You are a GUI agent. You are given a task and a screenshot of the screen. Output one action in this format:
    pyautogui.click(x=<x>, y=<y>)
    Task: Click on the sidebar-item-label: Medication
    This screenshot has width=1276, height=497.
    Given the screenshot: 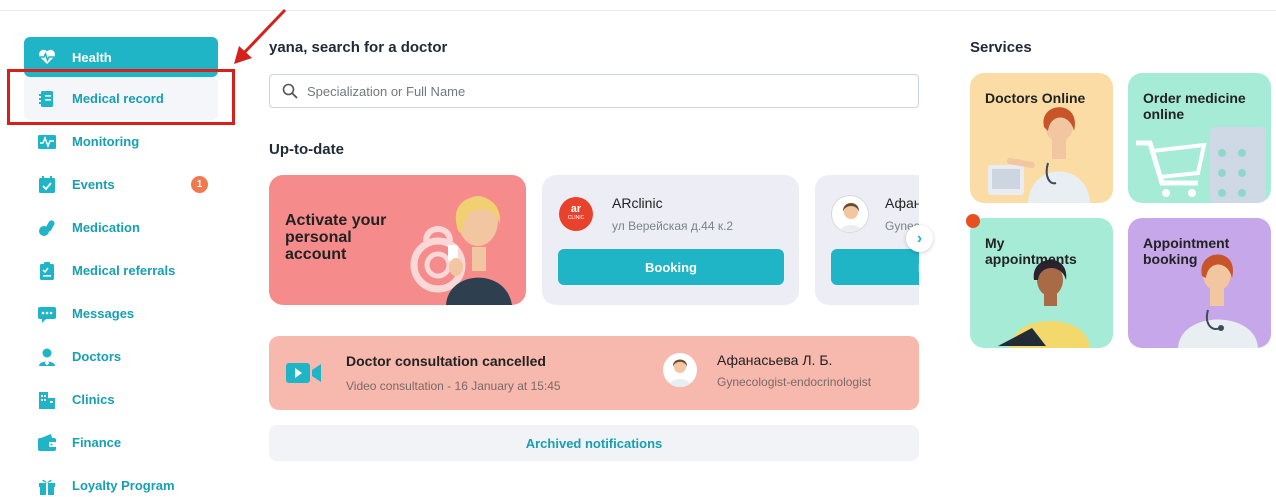 What is the action you would take?
    pyautogui.click(x=106, y=227)
    